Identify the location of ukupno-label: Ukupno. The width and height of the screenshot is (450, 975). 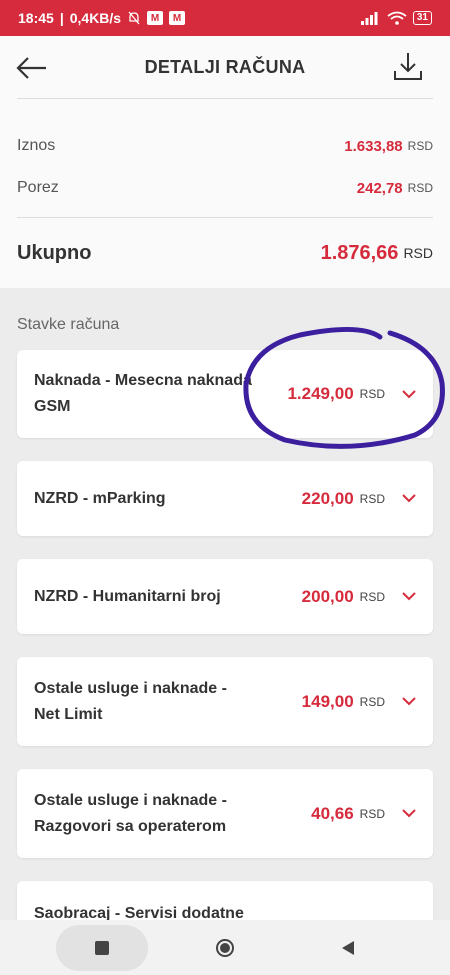
(54, 252).